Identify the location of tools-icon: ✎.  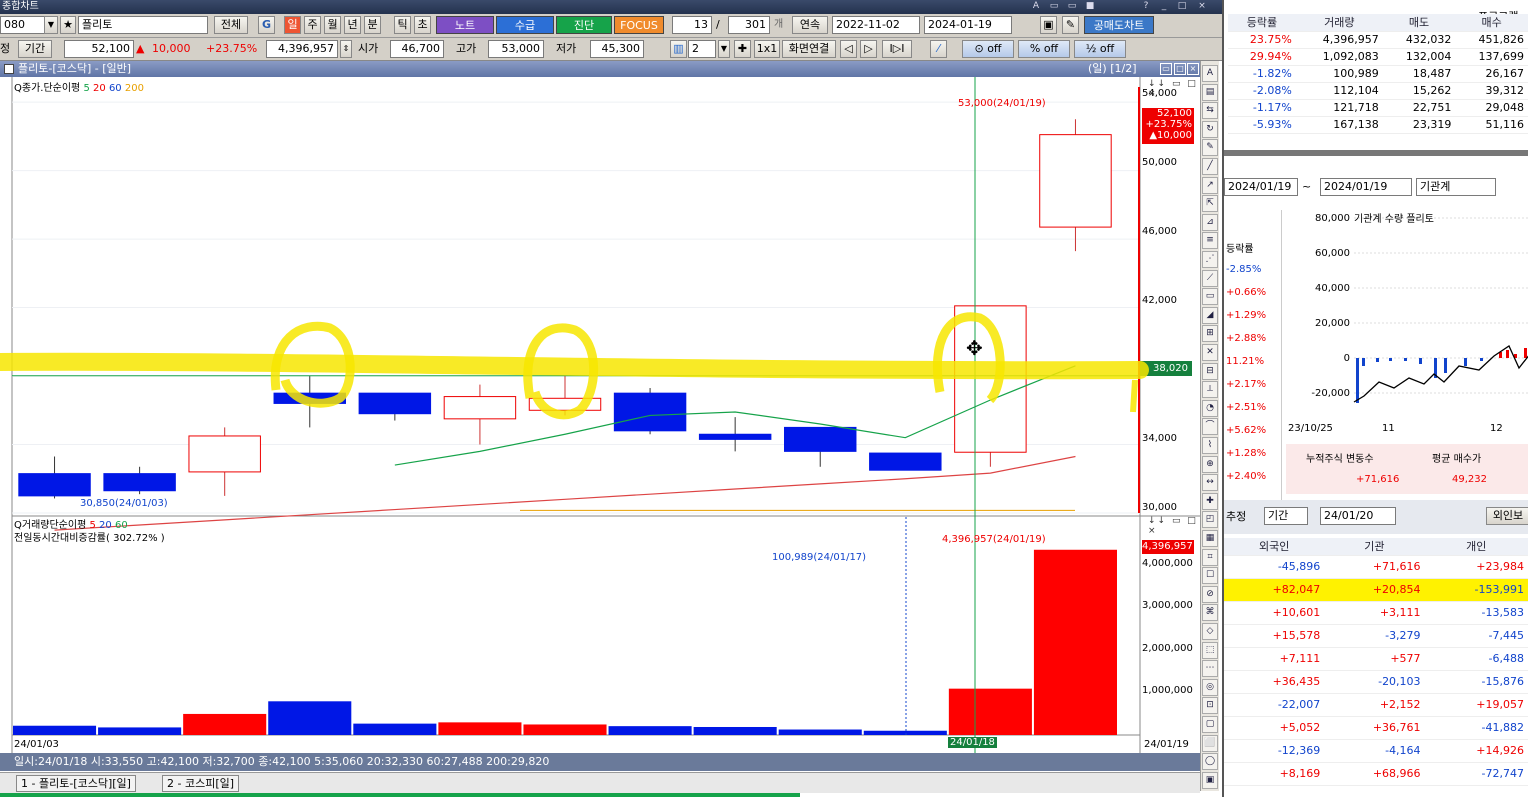
(1070, 25).